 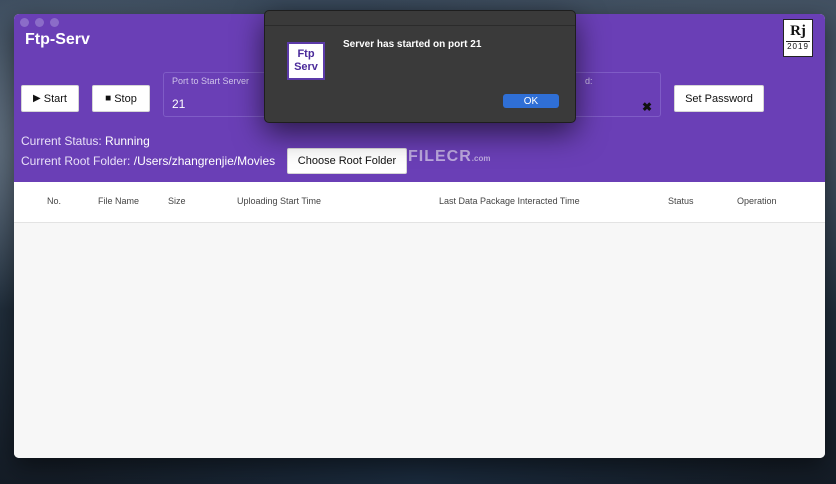 What do you see at coordinates (509, 201) in the screenshot?
I see `column-last-data-package-time: Last Data Package Interacted Time` at bounding box center [509, 201].